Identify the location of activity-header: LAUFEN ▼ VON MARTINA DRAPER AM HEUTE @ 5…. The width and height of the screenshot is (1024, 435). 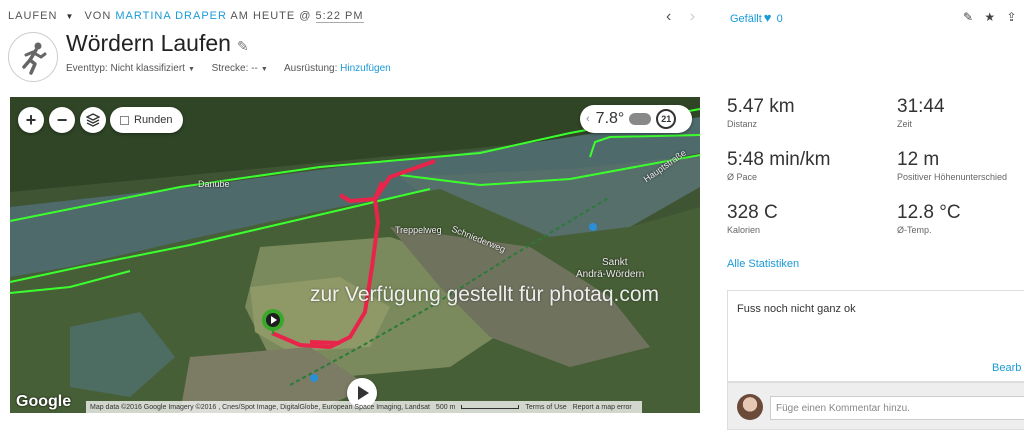
(186, 16).